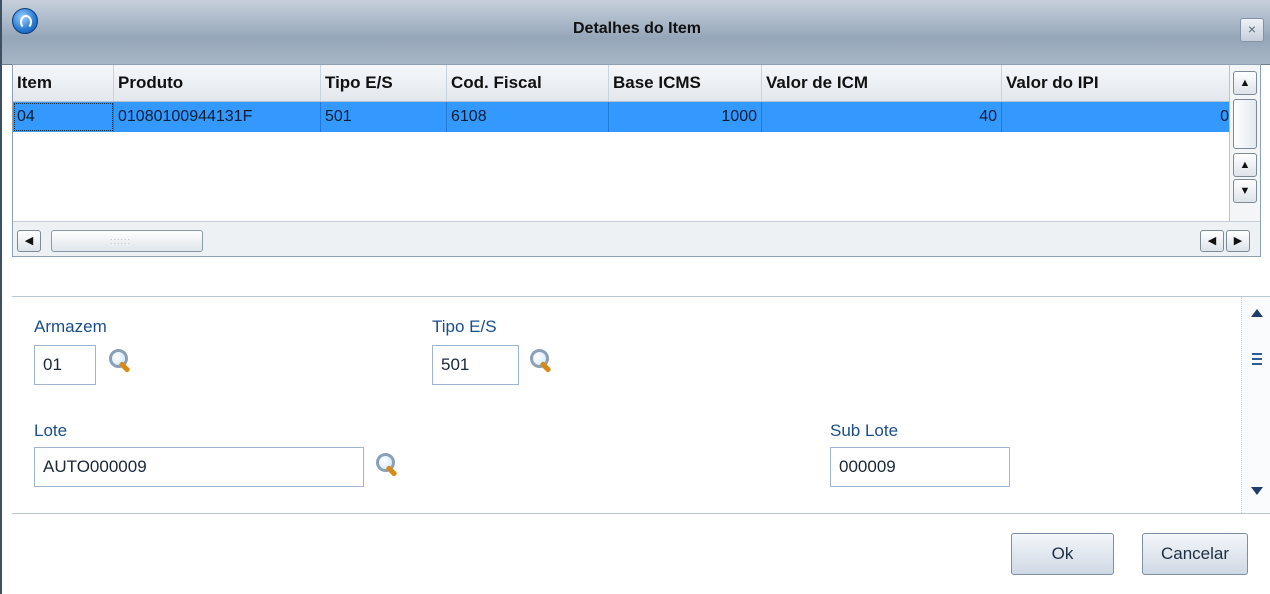 This screenshot has width=1270, height=594. What do you see at coordinates (864, 430) in the screenshot?
I see `sub-lote-label: Sub Lote` at bounding box center [864, 430].